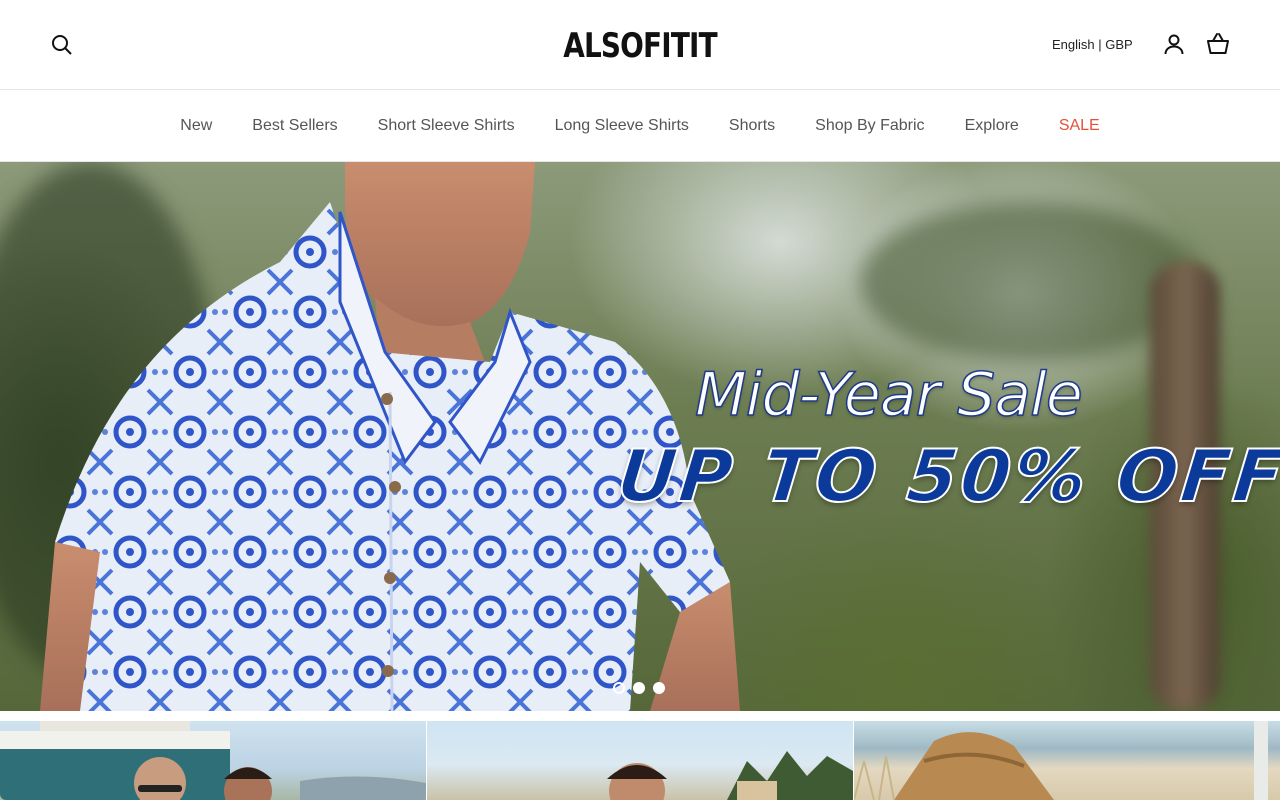 The width and height of the screenshot is (1280, 800). Describe the element at coordinates (622, 126) in the screenshot. I see `nav-item-long-sleeve-shirts: Long Sleeve Shirts` at that location.